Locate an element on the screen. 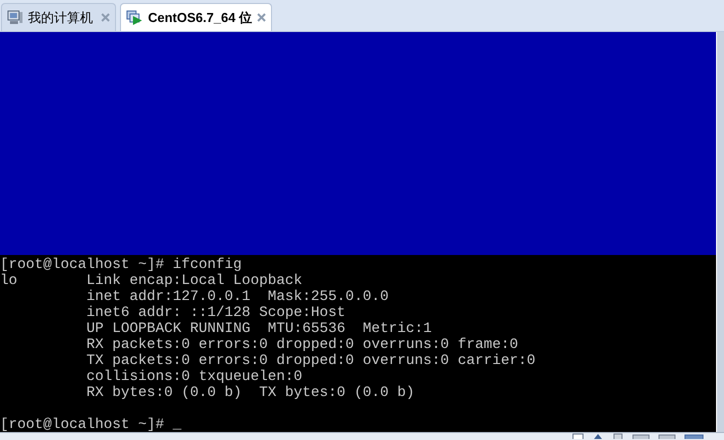 The image size is (724, 440). terminal-line: inet6 addr: ::1/128 Scope:Host is located at coordinates (215, 313).